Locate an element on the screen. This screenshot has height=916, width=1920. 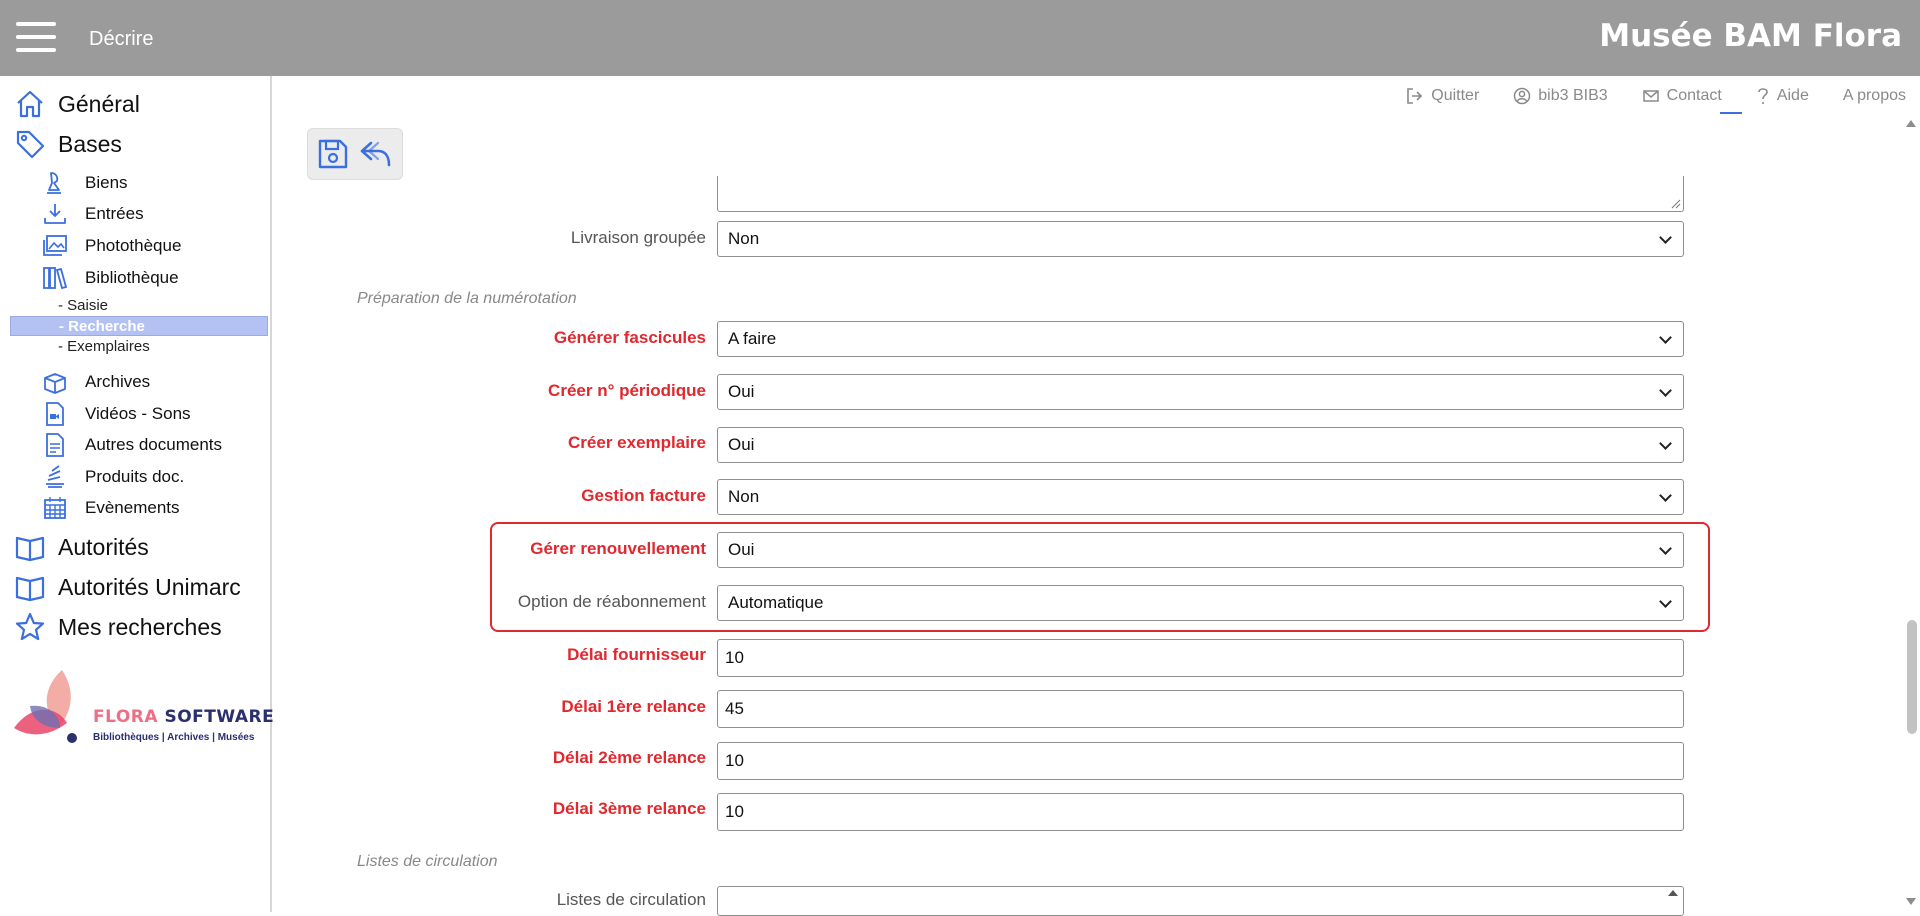
relance3-value: 10 is located at coordinates (734, 811).